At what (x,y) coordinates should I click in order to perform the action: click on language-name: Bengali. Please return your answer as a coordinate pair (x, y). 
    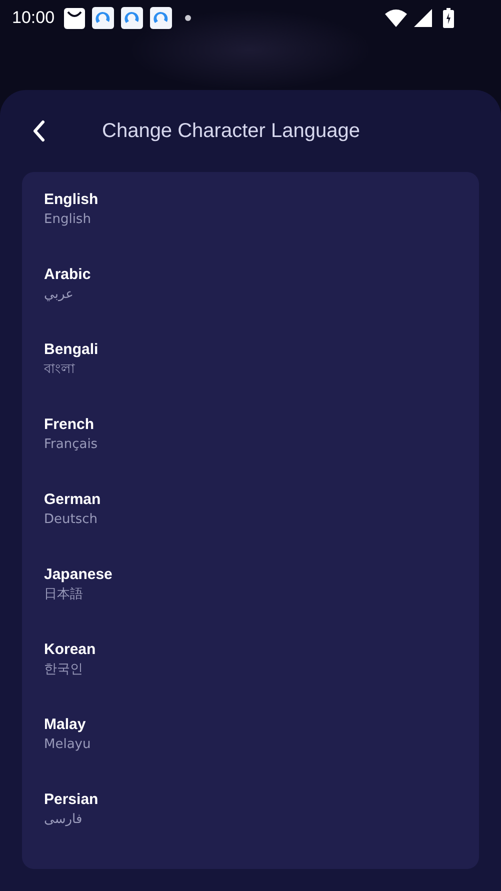
    Looking at the image, I should click on (71, 350).